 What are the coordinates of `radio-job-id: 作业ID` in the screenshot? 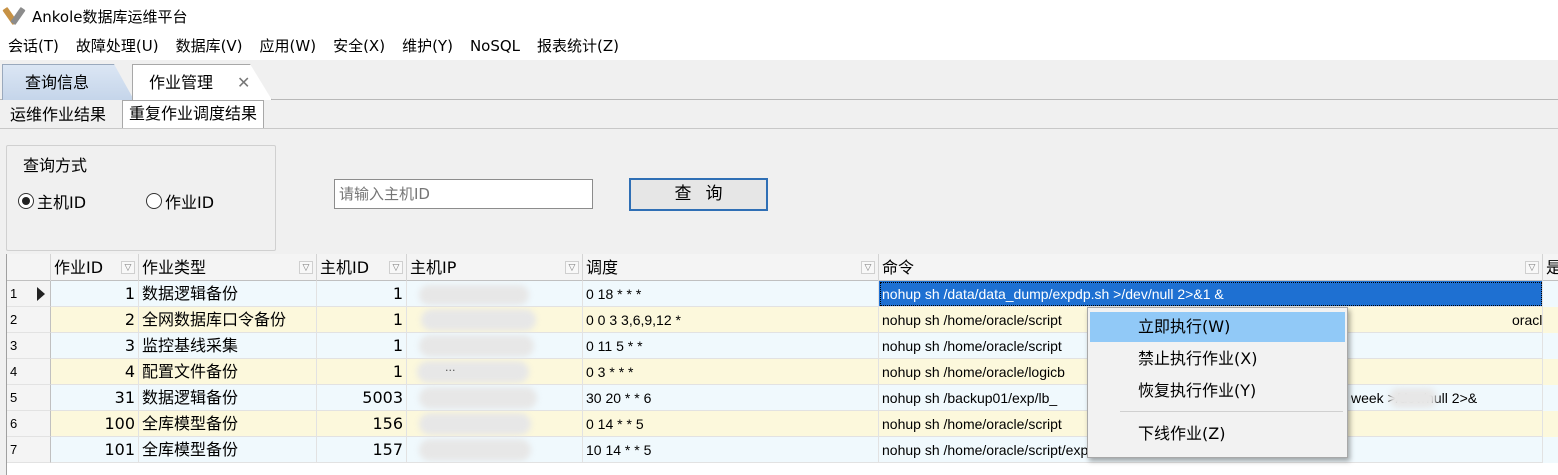 It's located at (180, 201).